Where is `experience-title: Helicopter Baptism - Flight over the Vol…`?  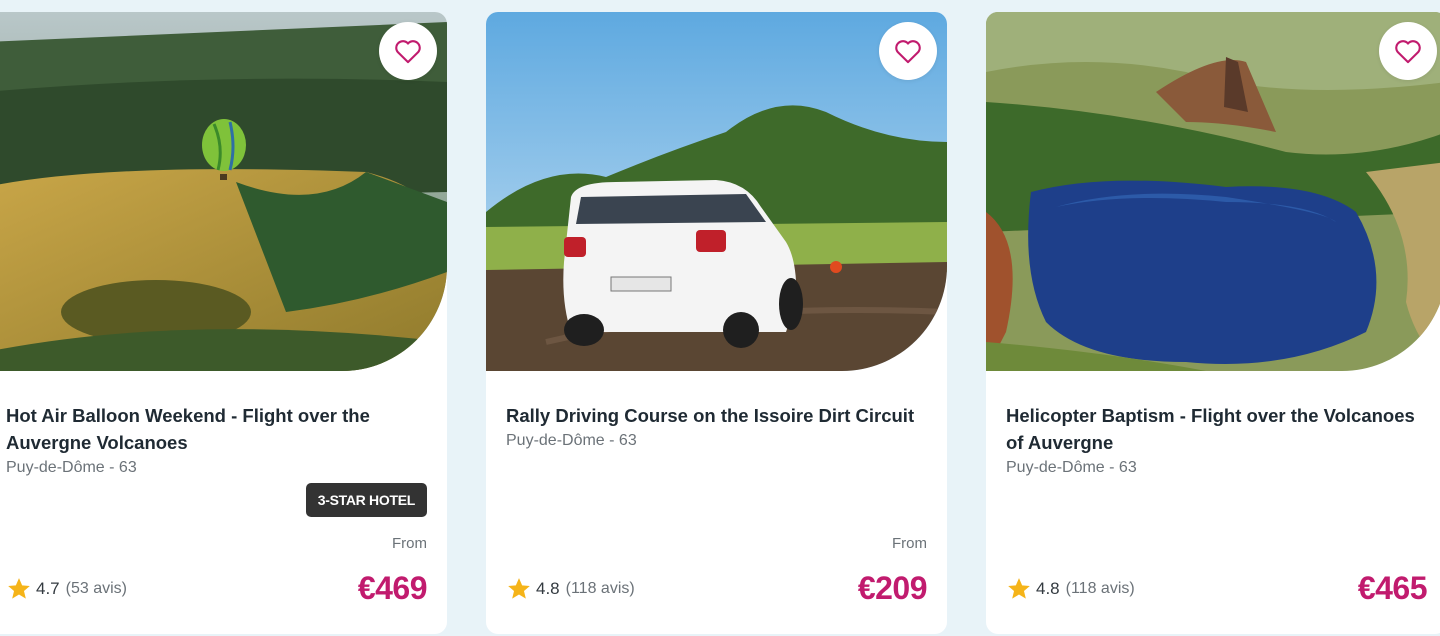
experience-title: Helicopter Baptism - Flight over the Vol… is located at coordinates (1211, 429).